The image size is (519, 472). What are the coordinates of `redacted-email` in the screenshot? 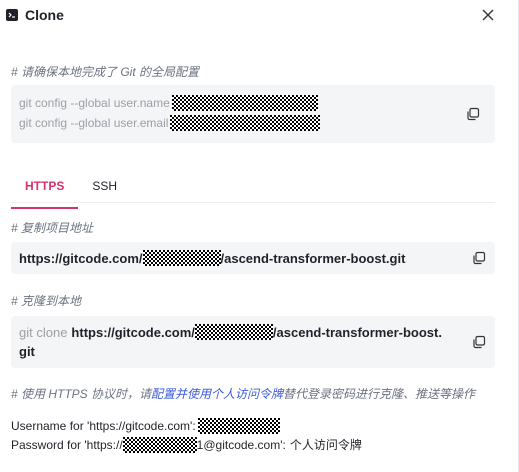 It's located at (245, 123).